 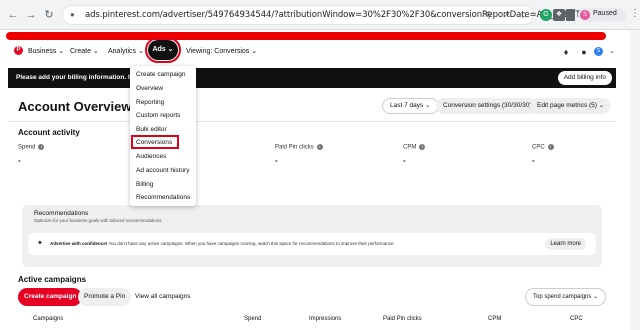 What do you see at coordinates (312, 121) in the screenshot?
I see `divider` at bounding box center [312, 121].